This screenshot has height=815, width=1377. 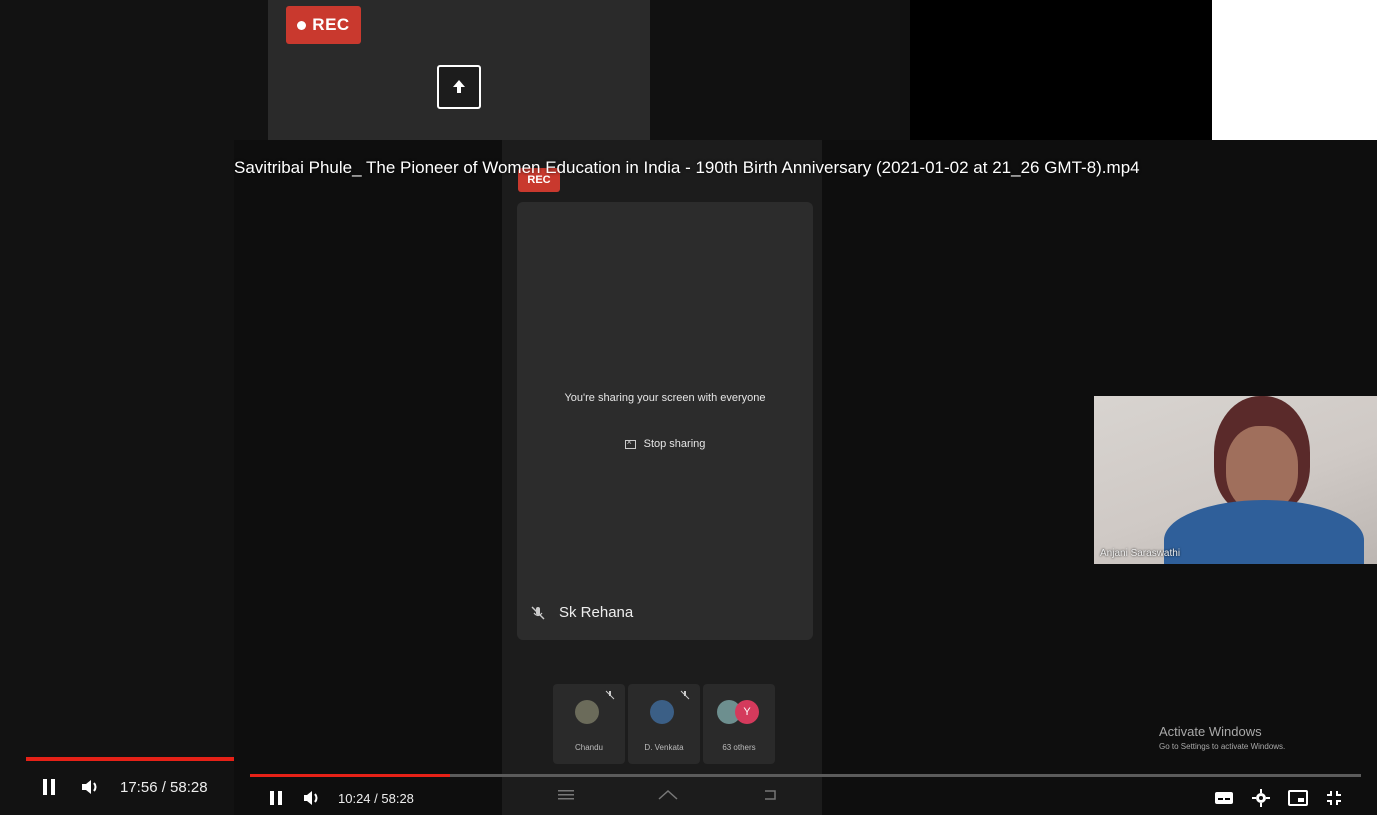 I want to click on background-rec-label: REC, so click(x=331, y=24).